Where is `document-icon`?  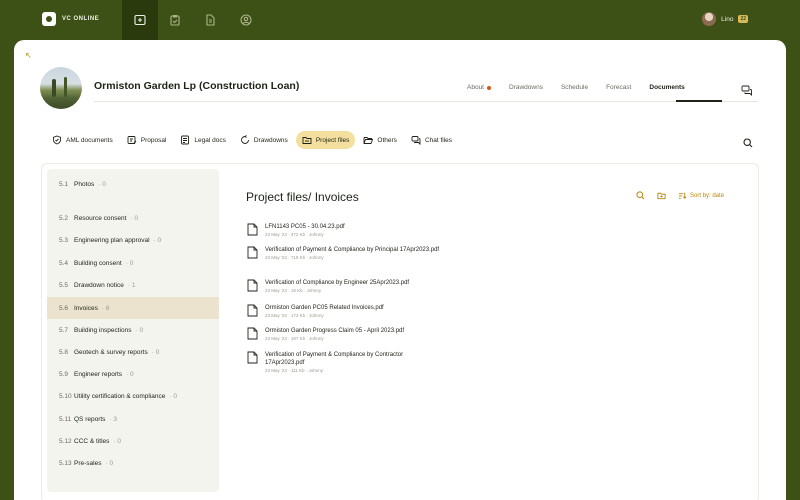 document-icon is located at coordinates (210, 20).